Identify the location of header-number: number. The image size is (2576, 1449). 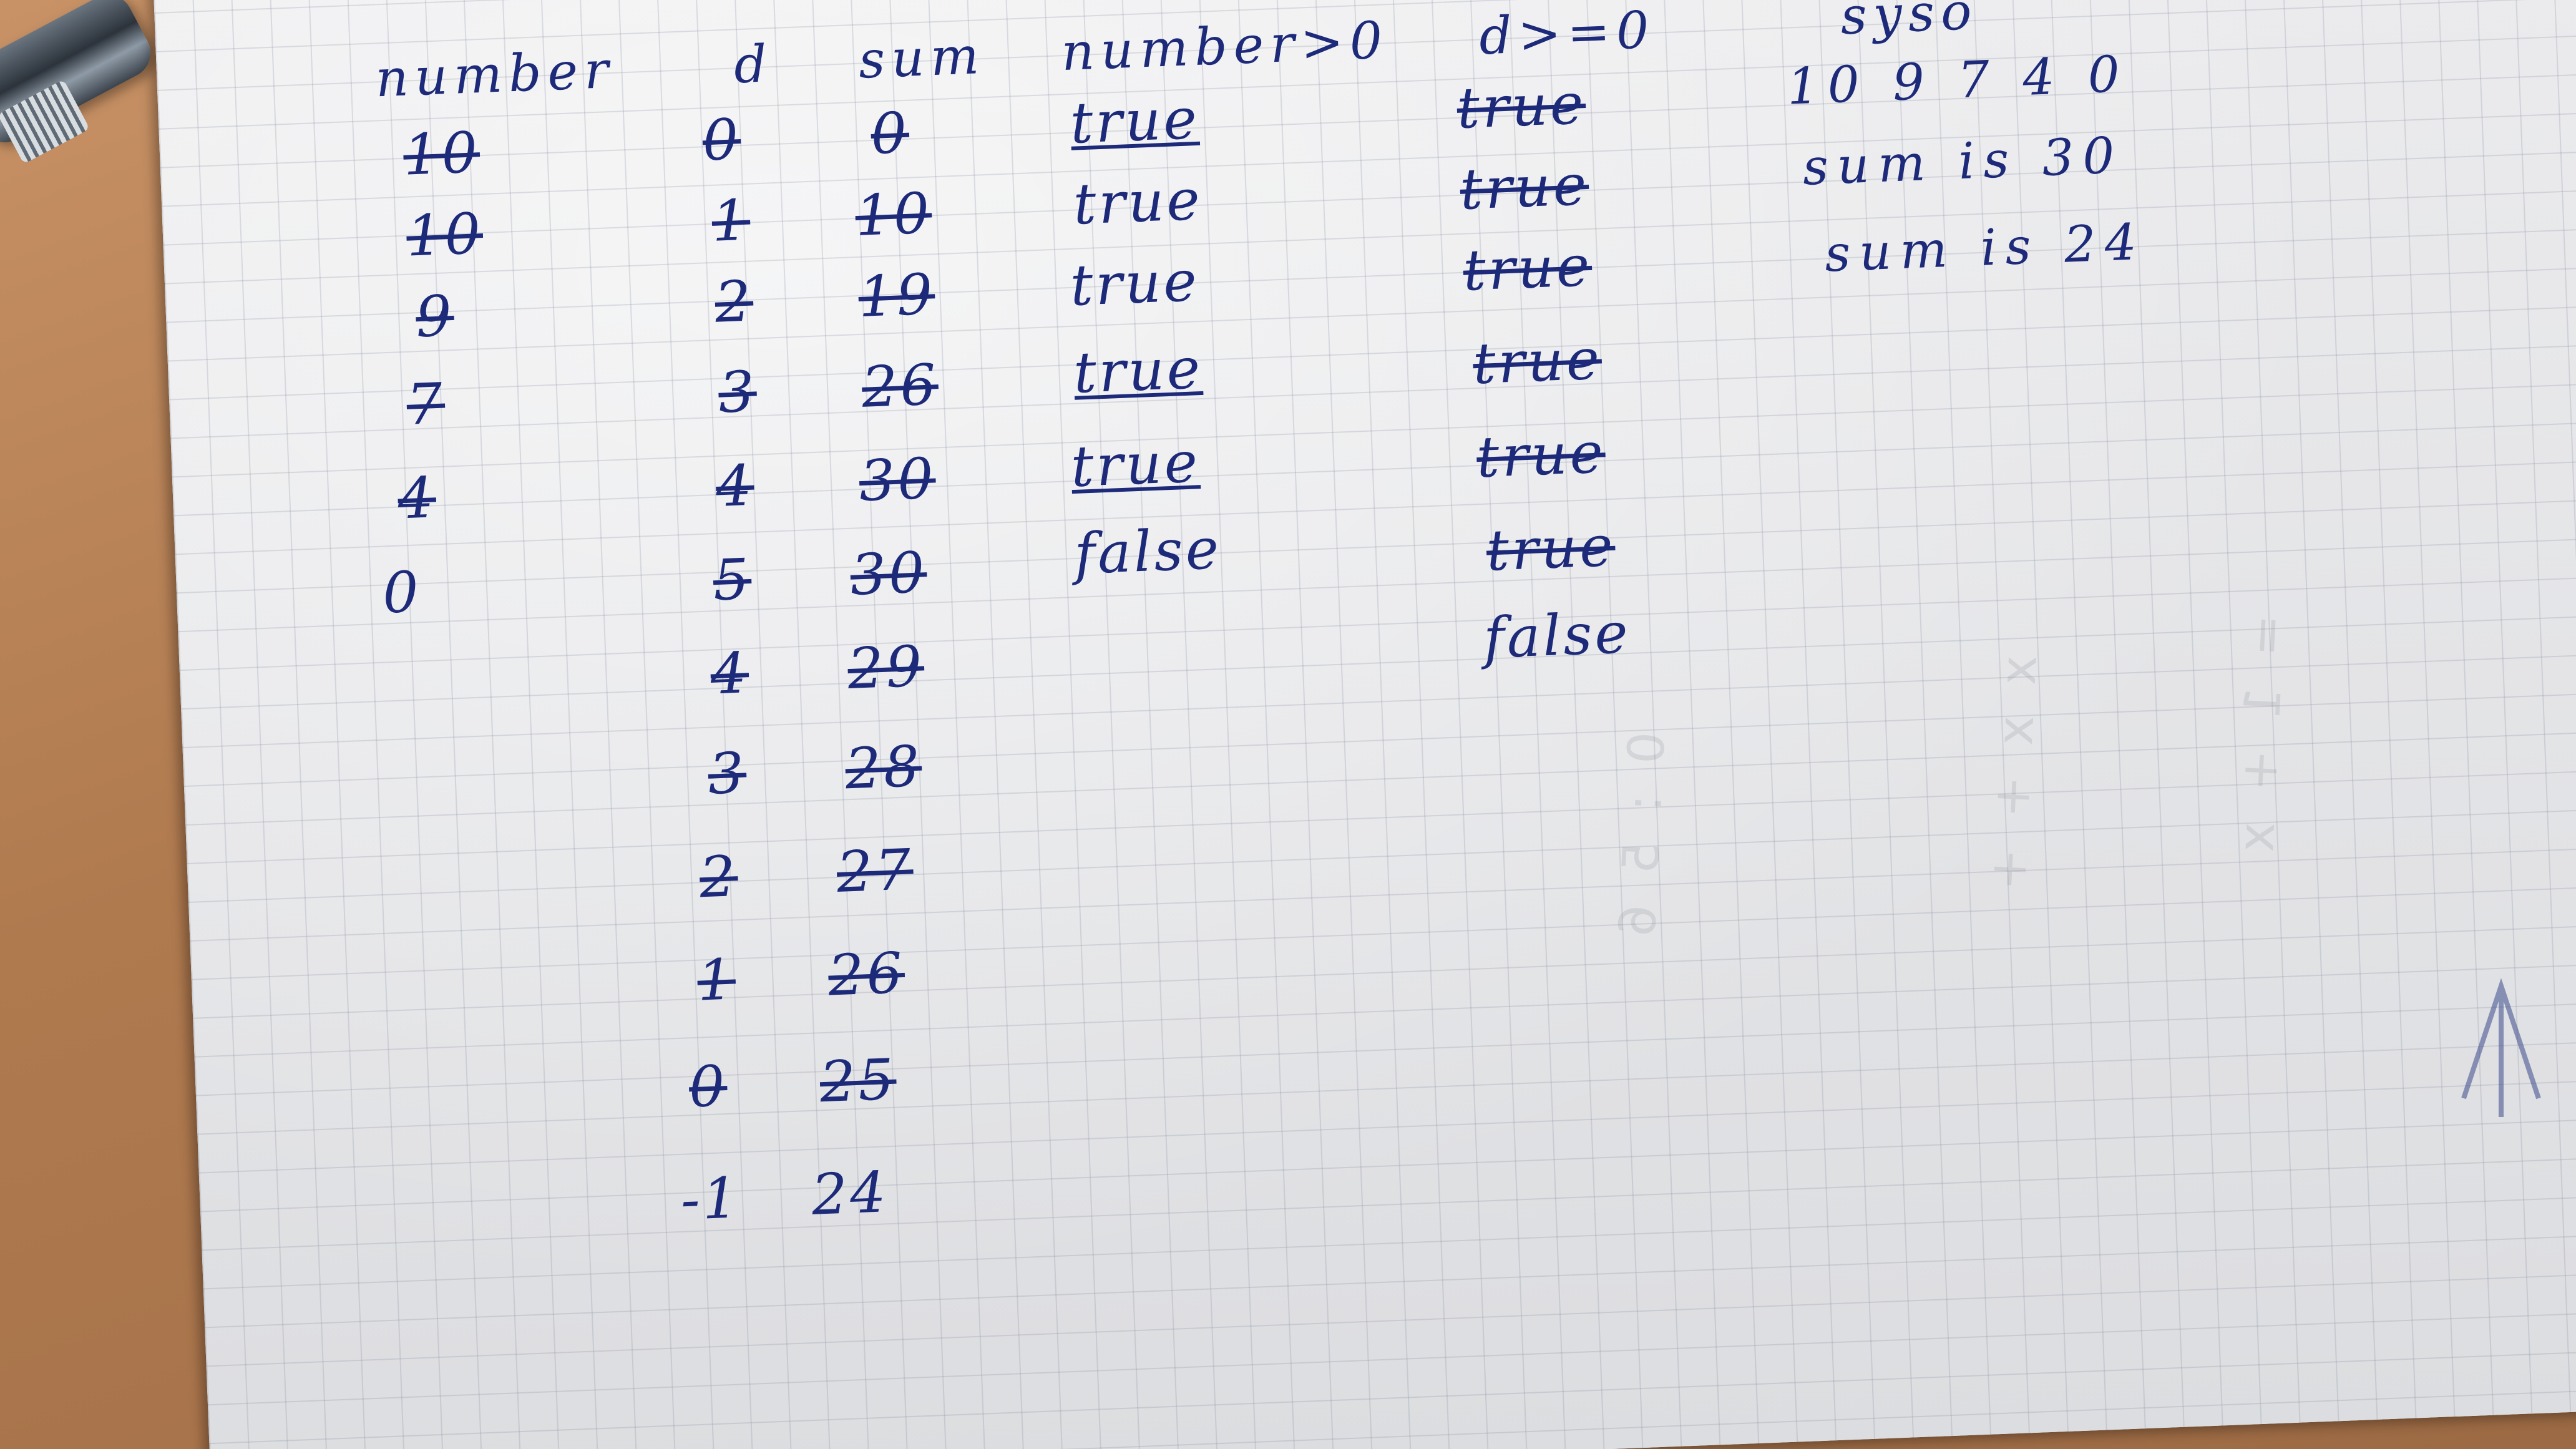
(495, 74).